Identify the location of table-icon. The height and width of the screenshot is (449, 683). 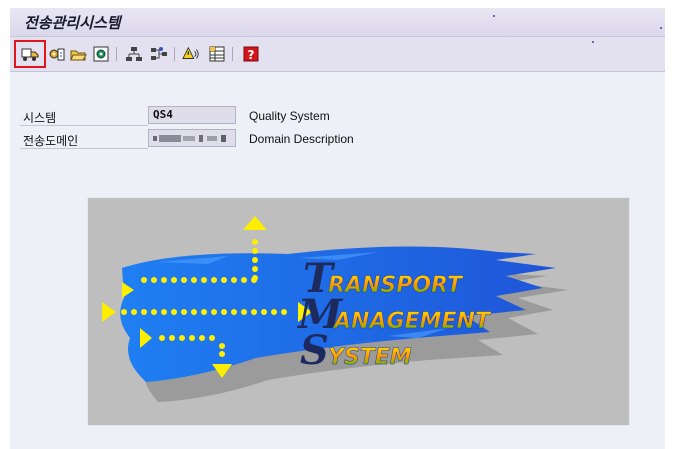
(217, 54).